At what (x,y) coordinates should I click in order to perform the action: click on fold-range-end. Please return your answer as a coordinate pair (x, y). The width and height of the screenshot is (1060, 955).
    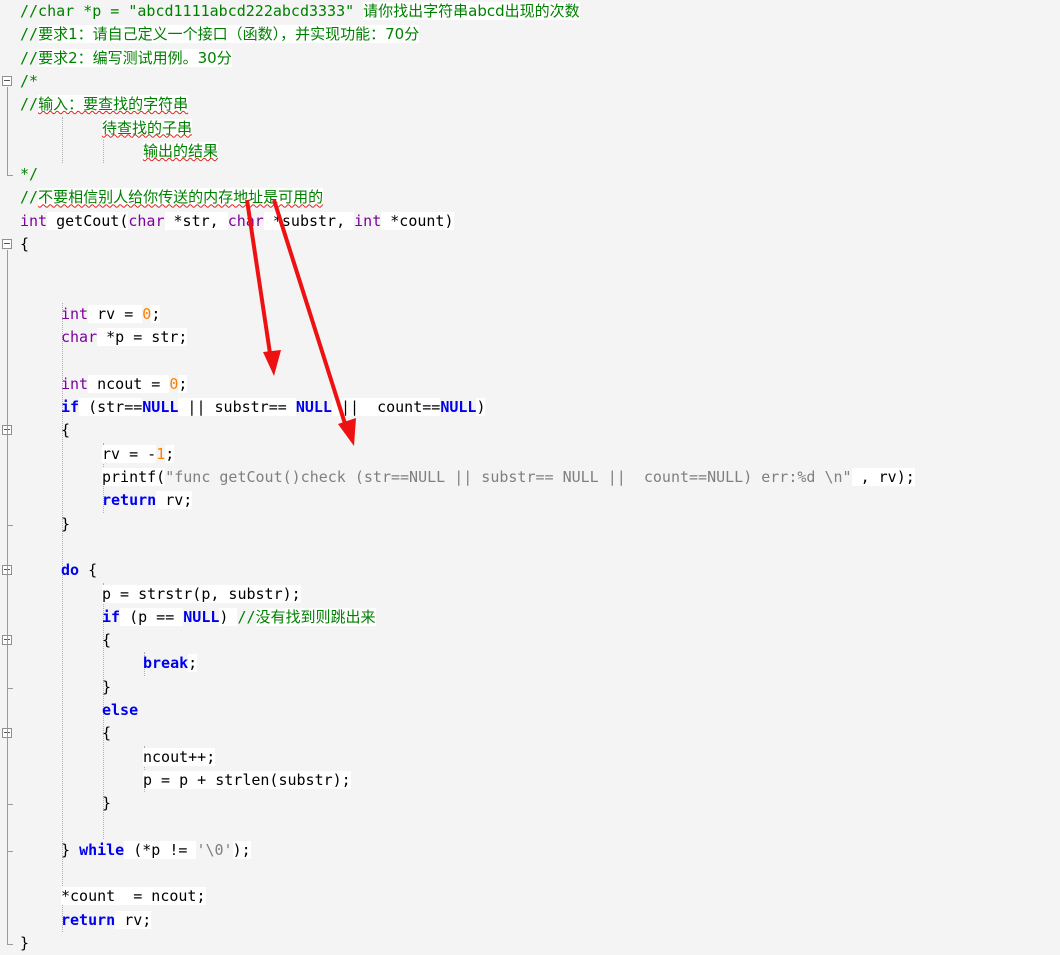
    Looking at the image, I should click on (10, 944).